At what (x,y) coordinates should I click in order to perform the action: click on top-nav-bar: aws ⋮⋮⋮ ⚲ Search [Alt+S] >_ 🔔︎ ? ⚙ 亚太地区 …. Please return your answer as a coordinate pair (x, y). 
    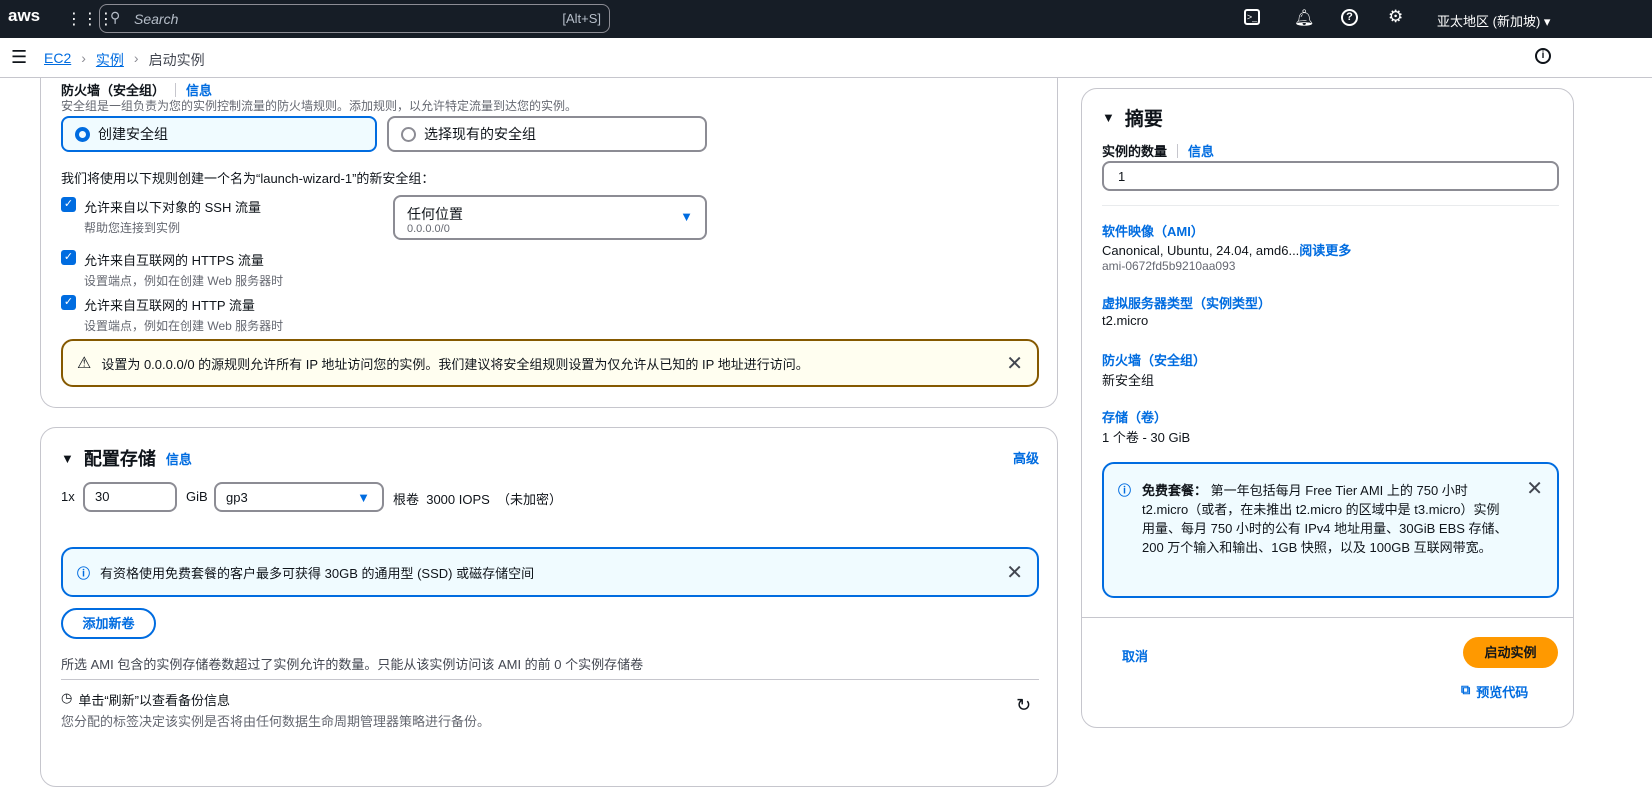
    Looking at the image, I should click on (826, 19).